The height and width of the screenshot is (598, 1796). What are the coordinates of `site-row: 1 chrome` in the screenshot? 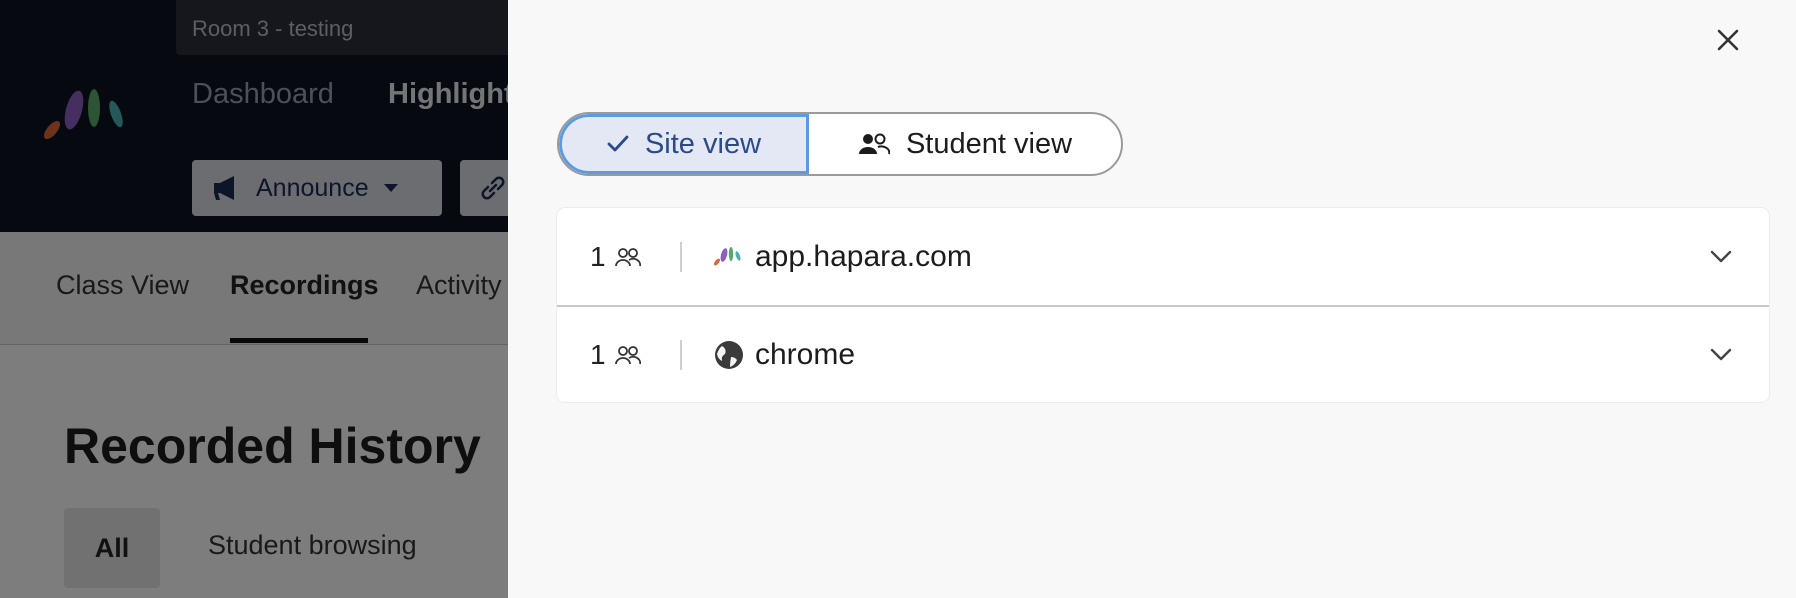 It's located at (1163, 353).